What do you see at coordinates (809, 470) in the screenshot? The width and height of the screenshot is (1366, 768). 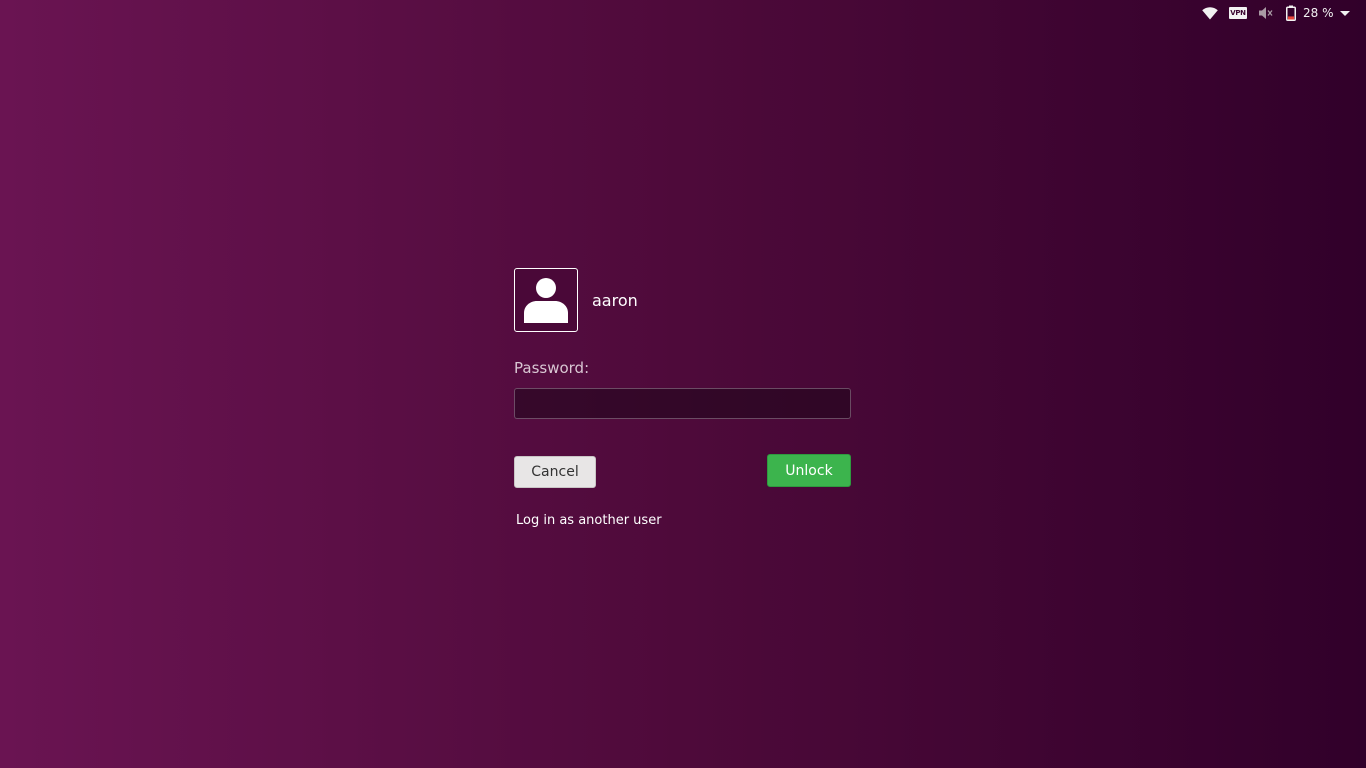 I see `unlock-button: Unlock` at bounding box center [809, 470].